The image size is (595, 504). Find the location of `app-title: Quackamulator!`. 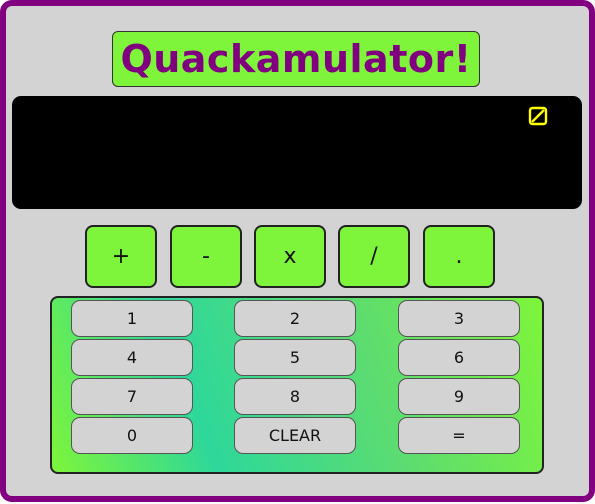

app-title: Quackamulator! is located at coordinates (296, 59).